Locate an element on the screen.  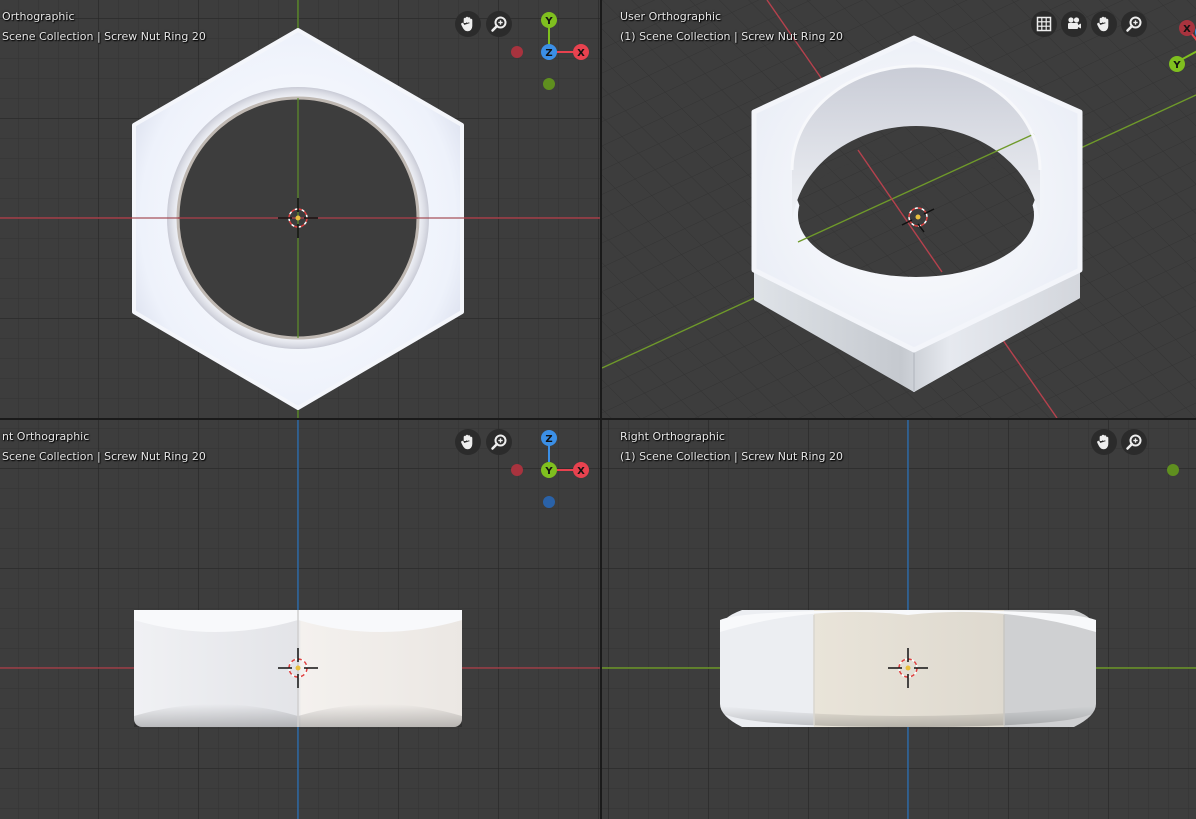
viewport-title: User Orthographic is located at coordinates (671, 16).